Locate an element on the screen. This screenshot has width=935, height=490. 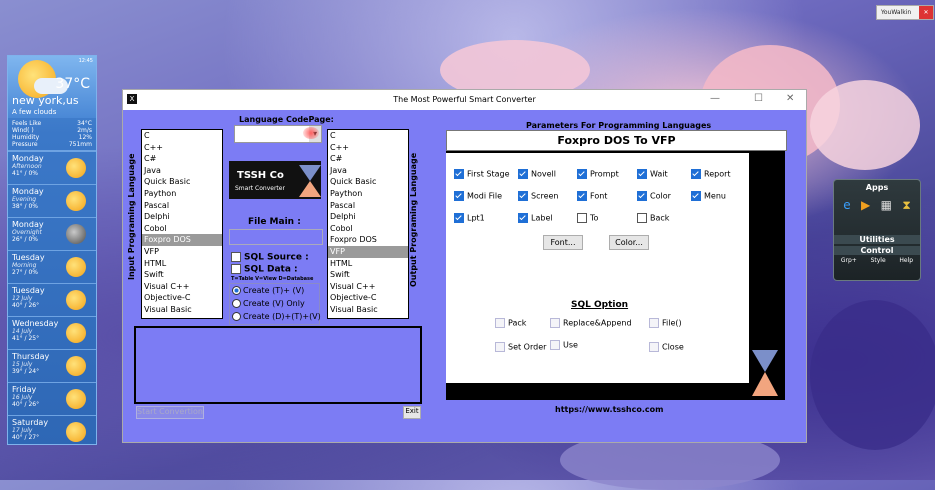
file-main-input is located at coordinates (276, 237).